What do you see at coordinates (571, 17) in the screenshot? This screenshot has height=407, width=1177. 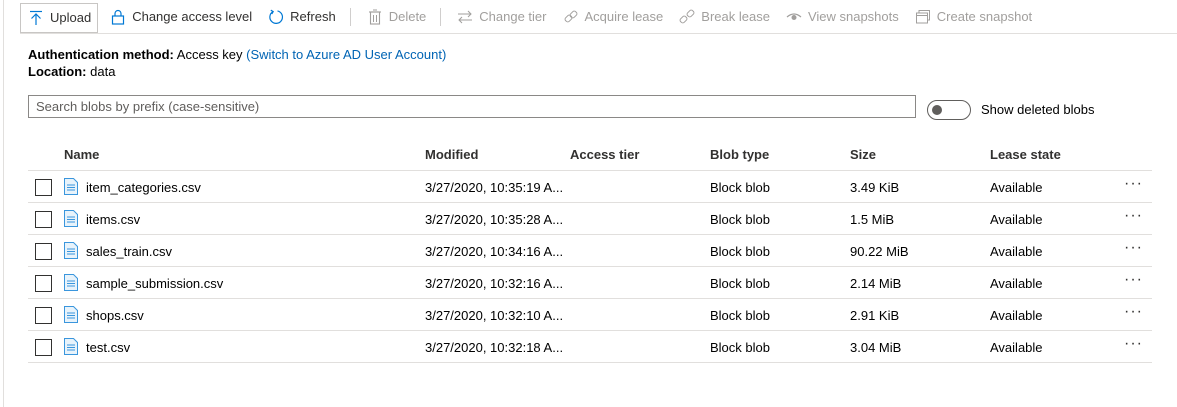 I see `link-icon` at bounding box center [571, 17].